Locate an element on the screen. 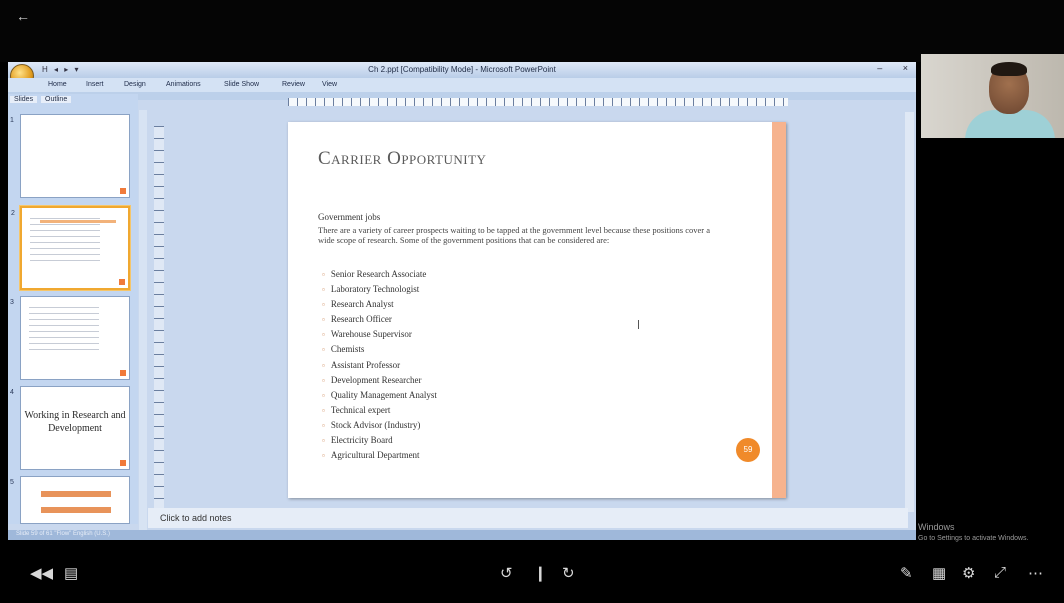 The image size is (1064, 603). panel-scrollbar is located at coordinates (143, 320).